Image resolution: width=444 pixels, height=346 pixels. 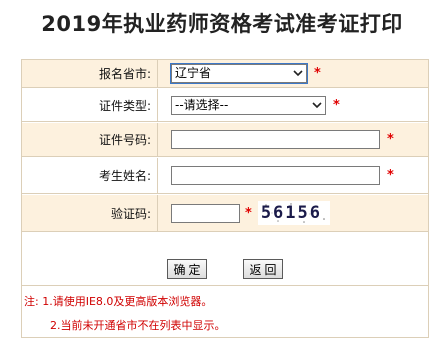 I want to click on name-label: 考生姓名:, so click(x=90, y=175).